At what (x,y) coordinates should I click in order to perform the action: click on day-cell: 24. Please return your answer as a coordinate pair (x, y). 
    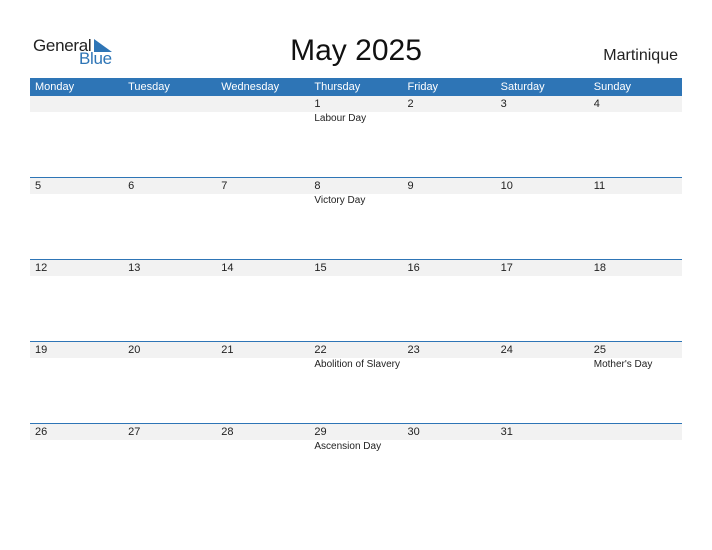
    Looking at the image, I should click on (542, 357).